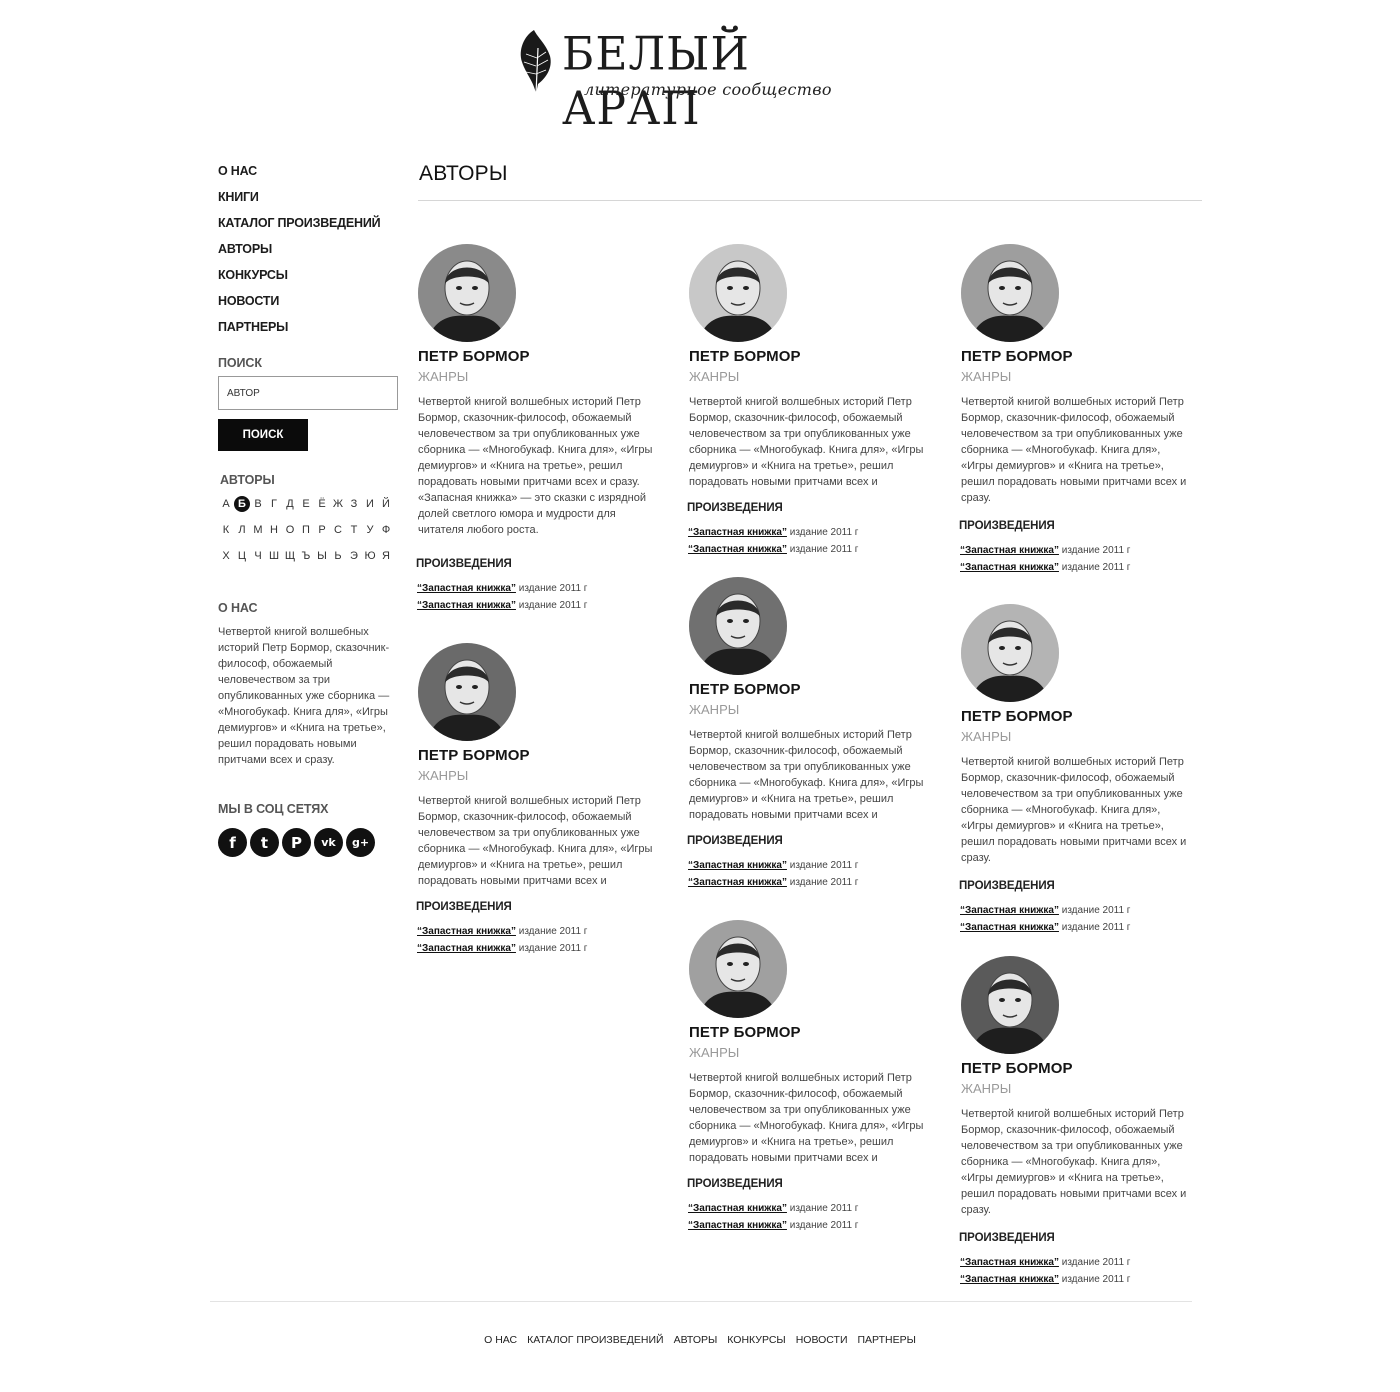 Image resolution: width=1400 pixels, height=1392 pixels. What do you see at coordinates (263, 435) in the screenshot?
I see `search-button: ПОИСК` at bounding box center [263, 435].